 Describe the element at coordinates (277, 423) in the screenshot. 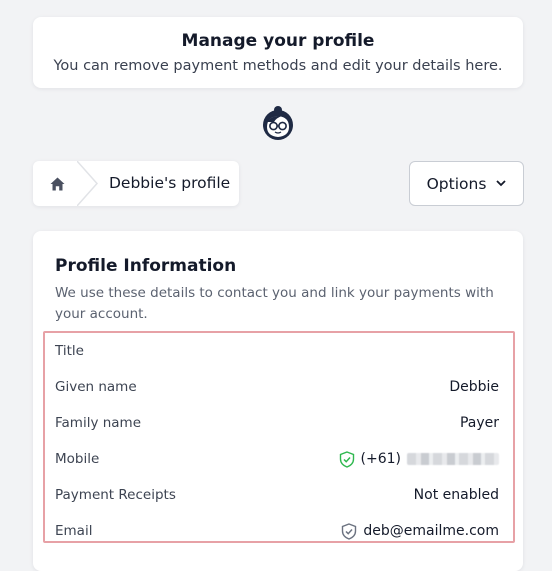

I see `profile-row-family-name: Family name Payer` at that location.